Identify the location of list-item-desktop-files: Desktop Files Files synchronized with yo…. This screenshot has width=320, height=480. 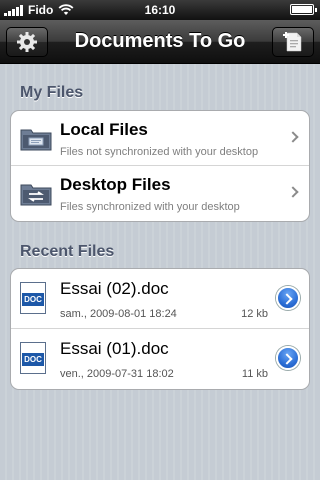
(160, 193).